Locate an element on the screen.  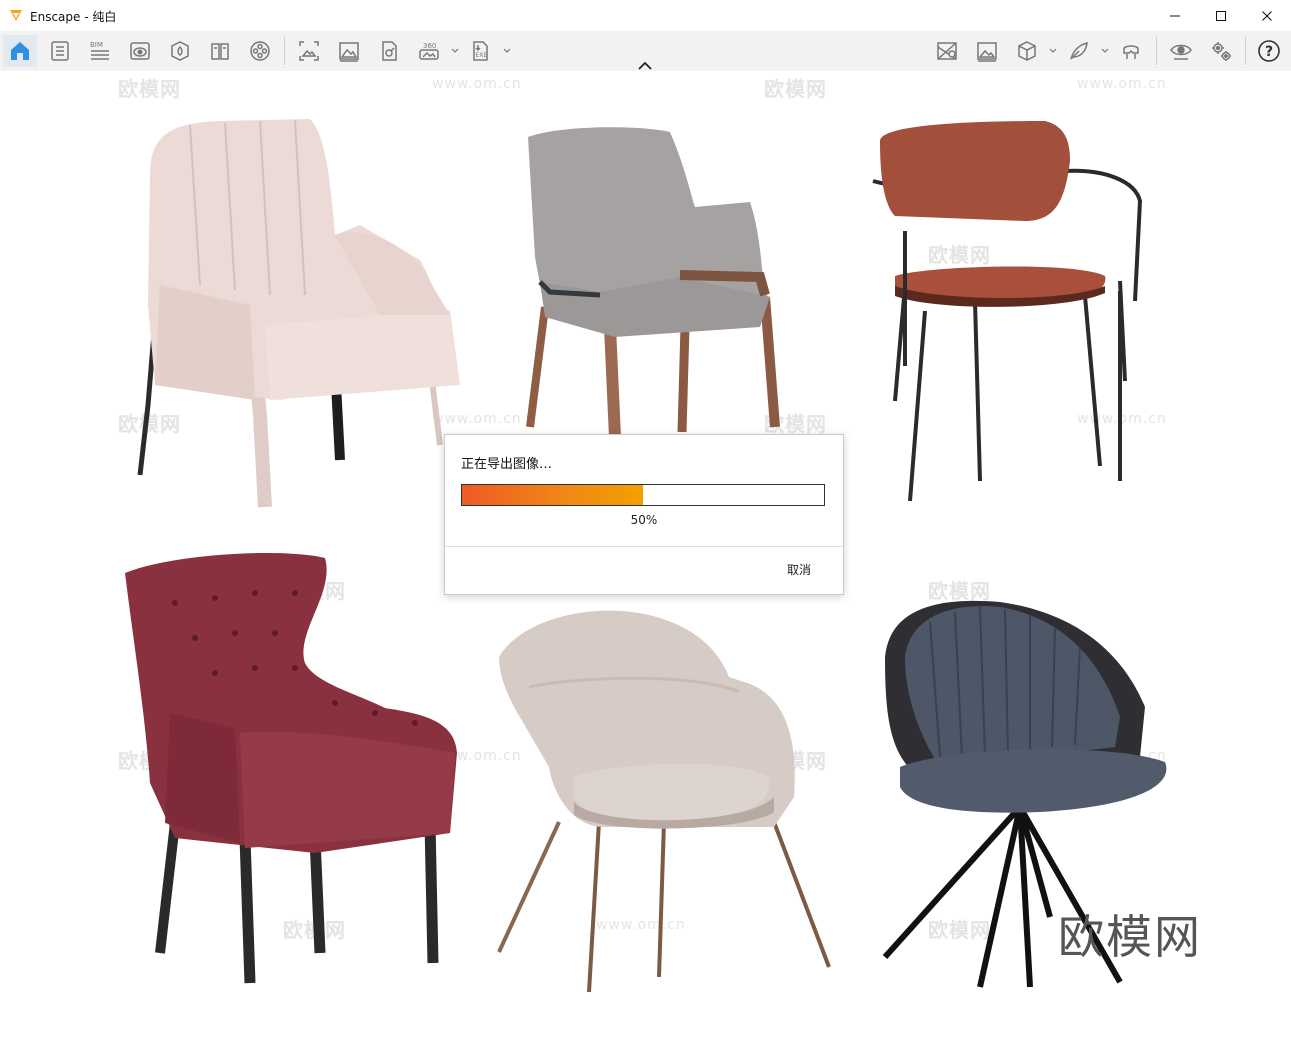
asset-library-icon is located at coordinates (180, 51).